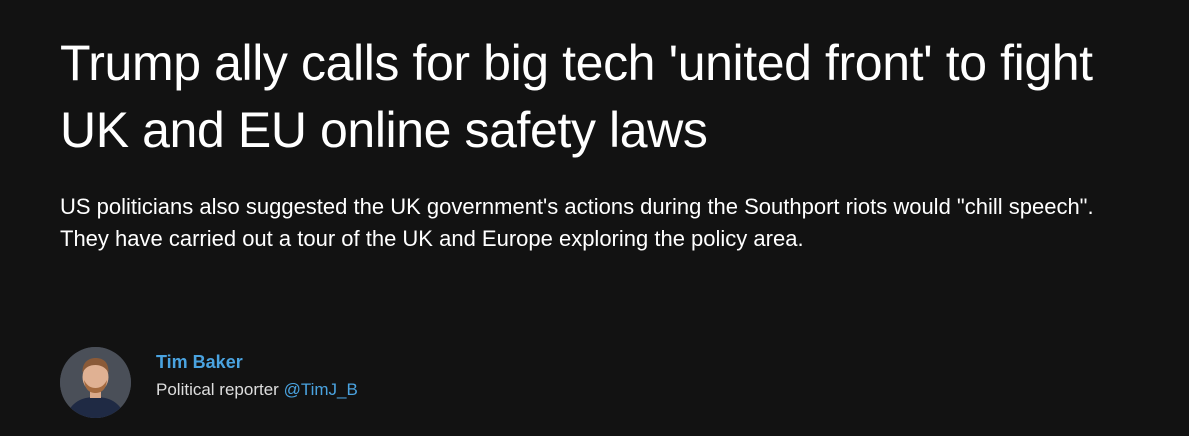  I want to click on person-avatar-icon, so click(95, 382).